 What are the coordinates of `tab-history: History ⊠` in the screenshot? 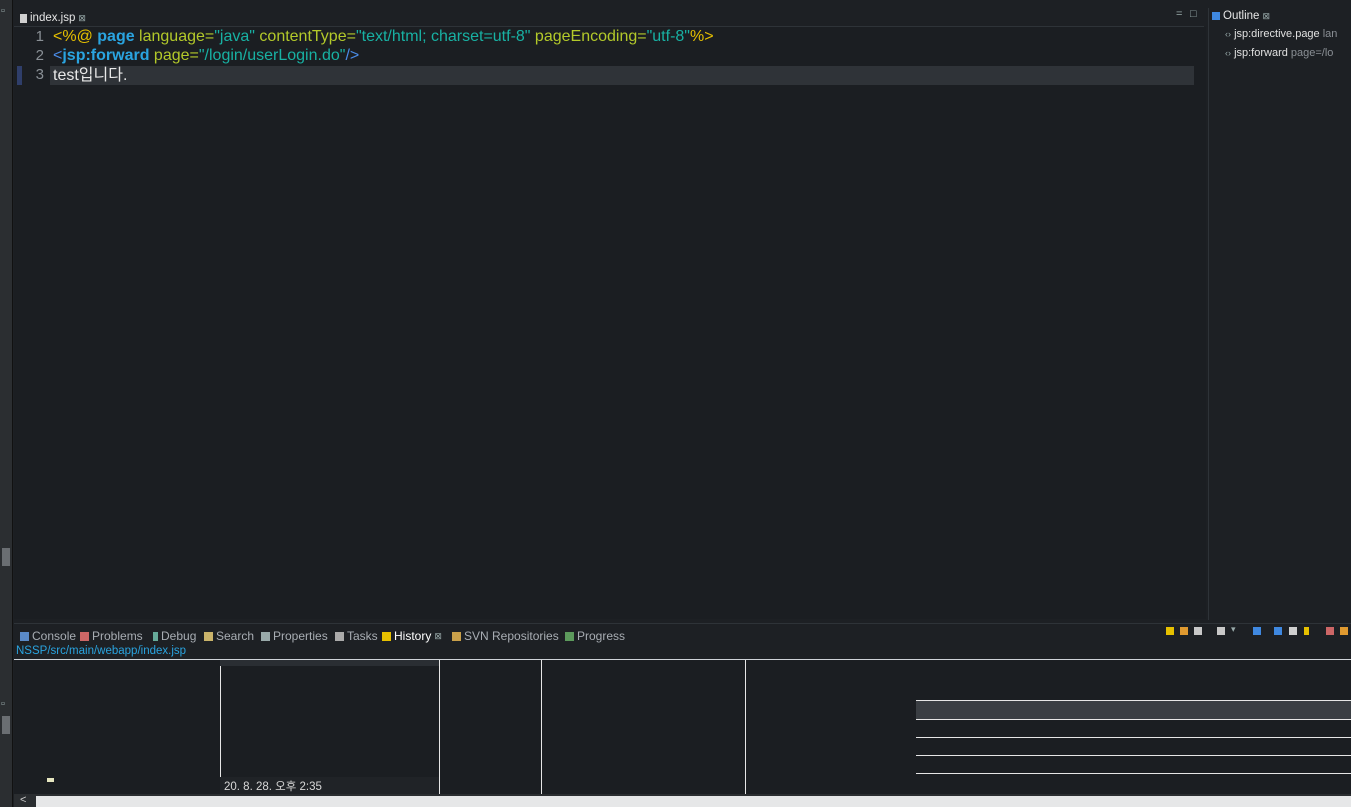 It's located at (412, 636).